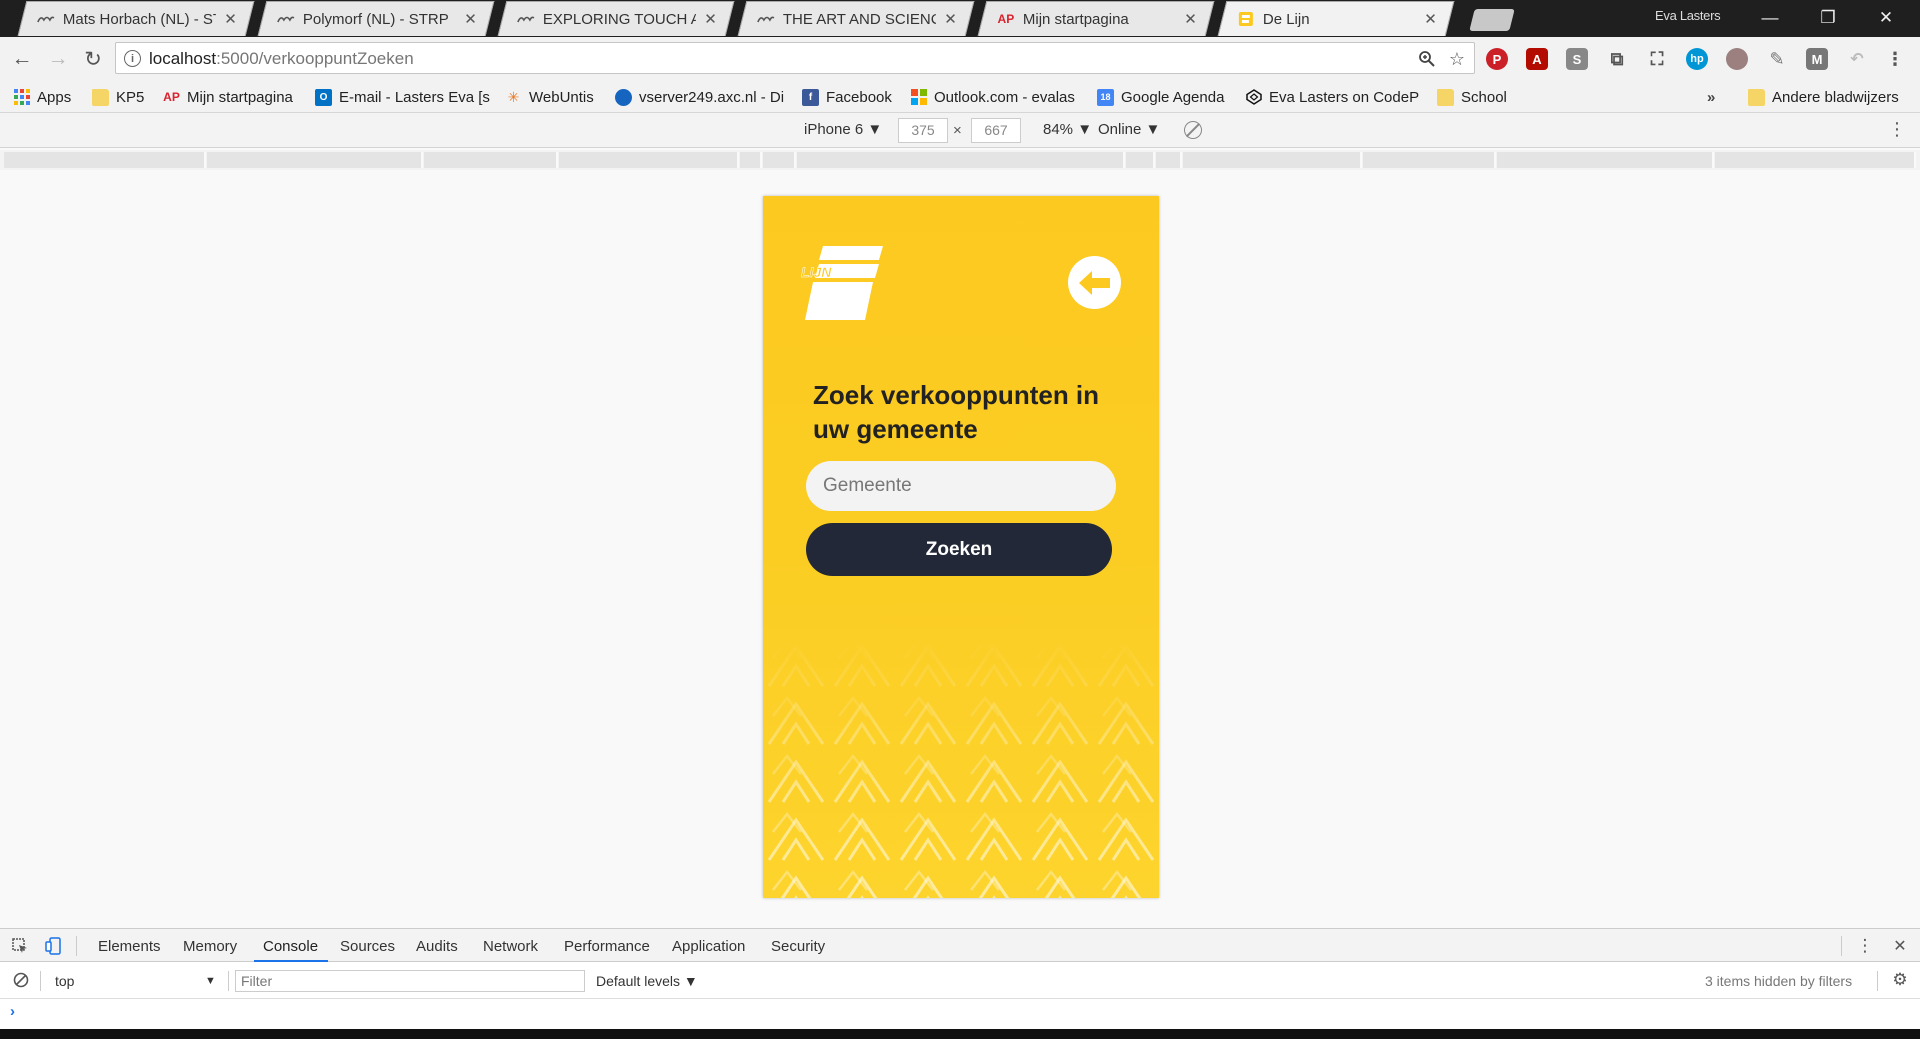 The width and height of the screenshot is (1920, 1039). I want to click on bookmark-email: O E-mail - Lasters Eva [s, so click(402, 97).